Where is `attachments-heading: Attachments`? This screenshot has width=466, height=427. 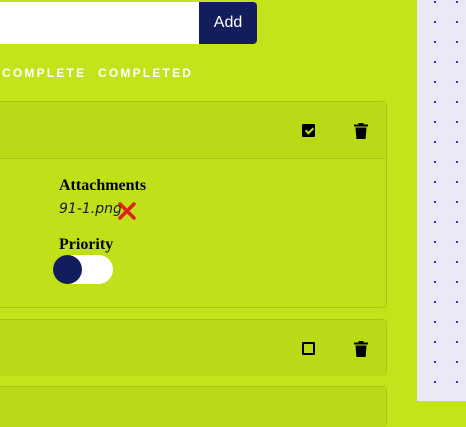 attachments-heading: Attachments is located at coordinates (103, 185).